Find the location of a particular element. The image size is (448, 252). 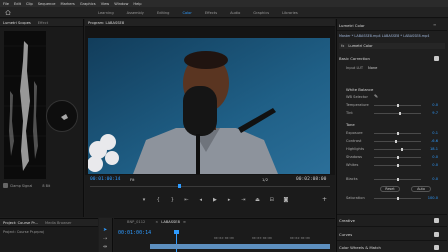

temperature-knob is located at coordinates (397, 105).